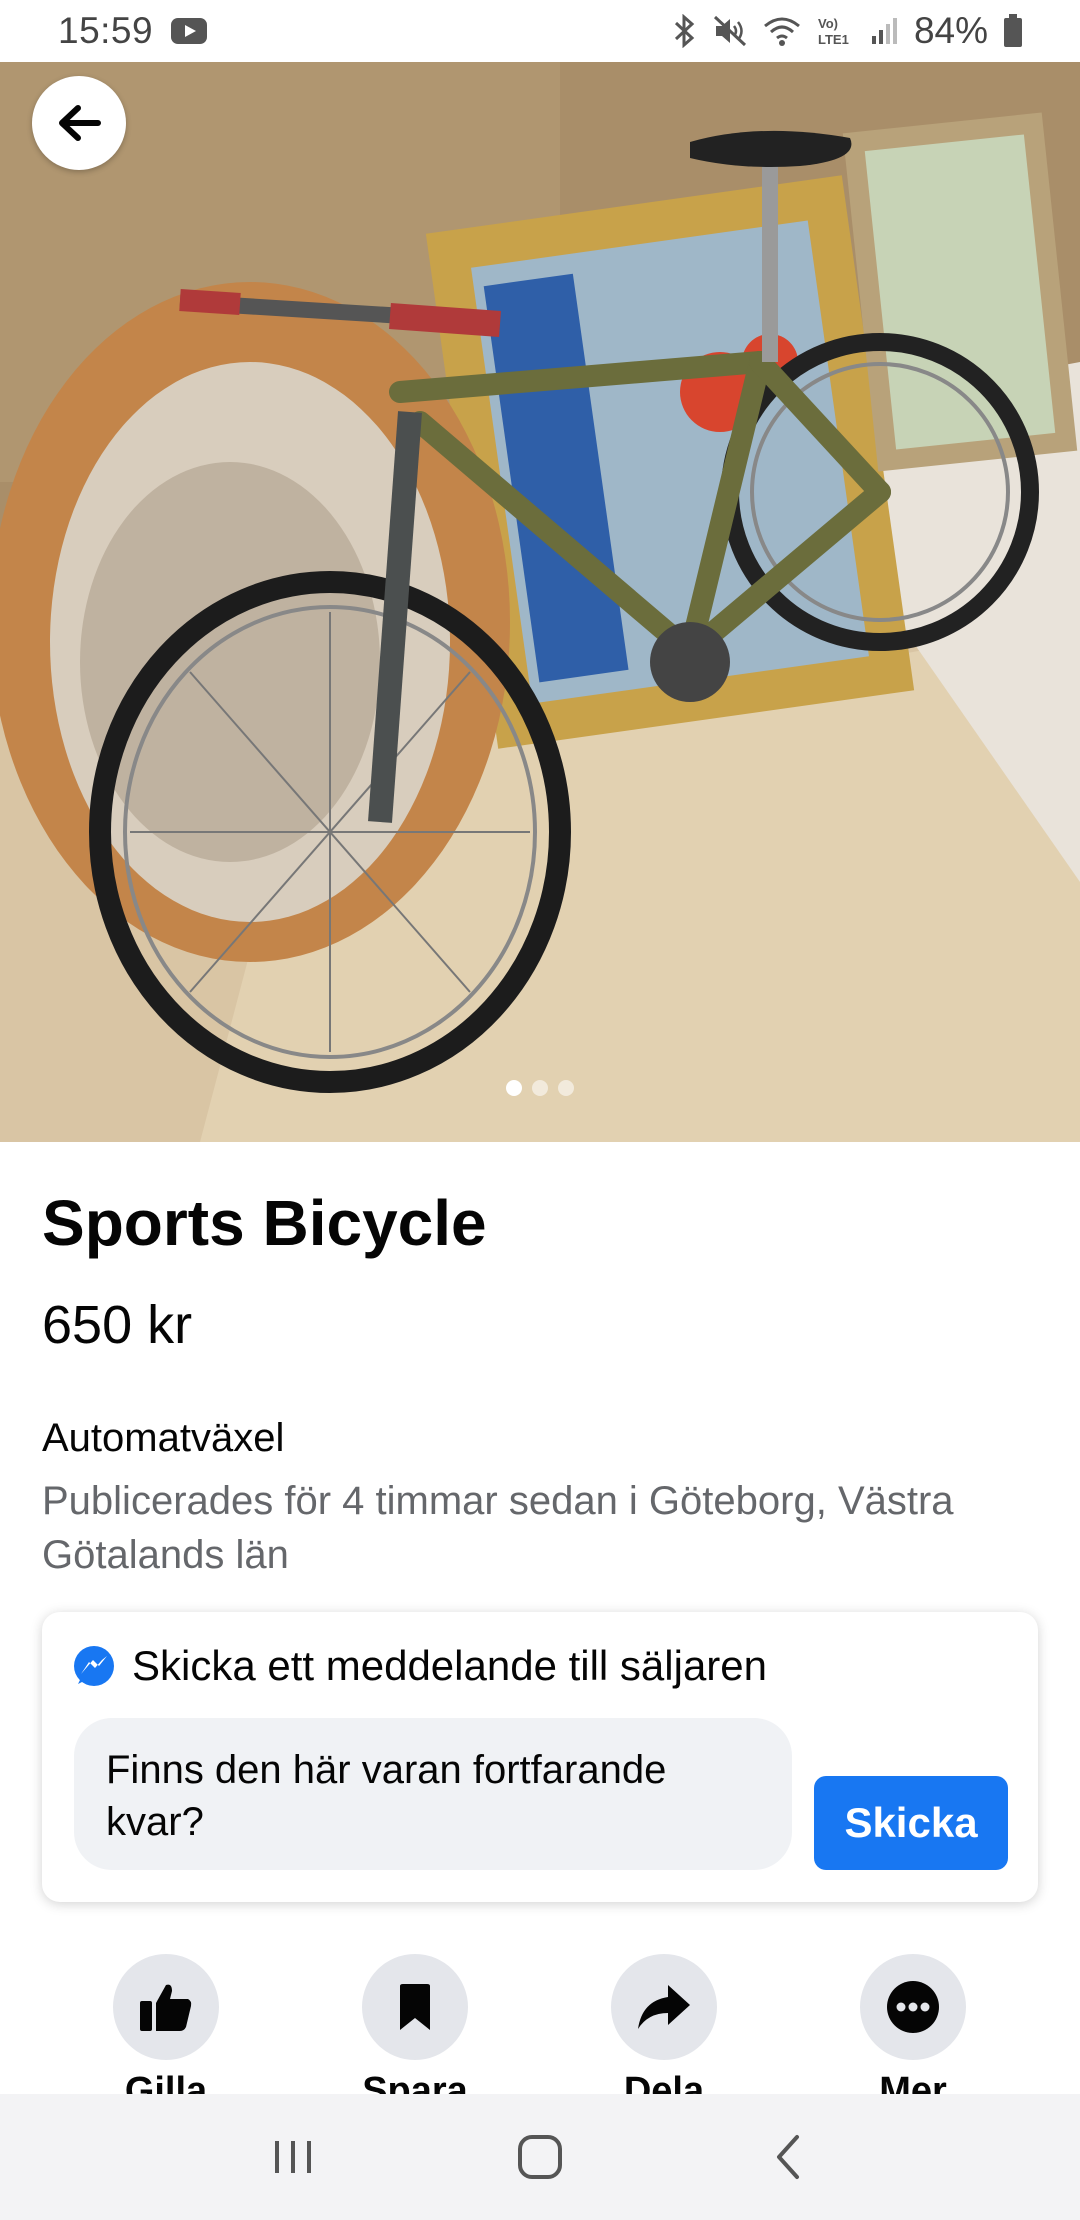 The width and height of the screenshot is (1080, 2220). Describe the element at coordinates (166, 2082) in the screenshot. I see `like-label: Gilla` at that location.